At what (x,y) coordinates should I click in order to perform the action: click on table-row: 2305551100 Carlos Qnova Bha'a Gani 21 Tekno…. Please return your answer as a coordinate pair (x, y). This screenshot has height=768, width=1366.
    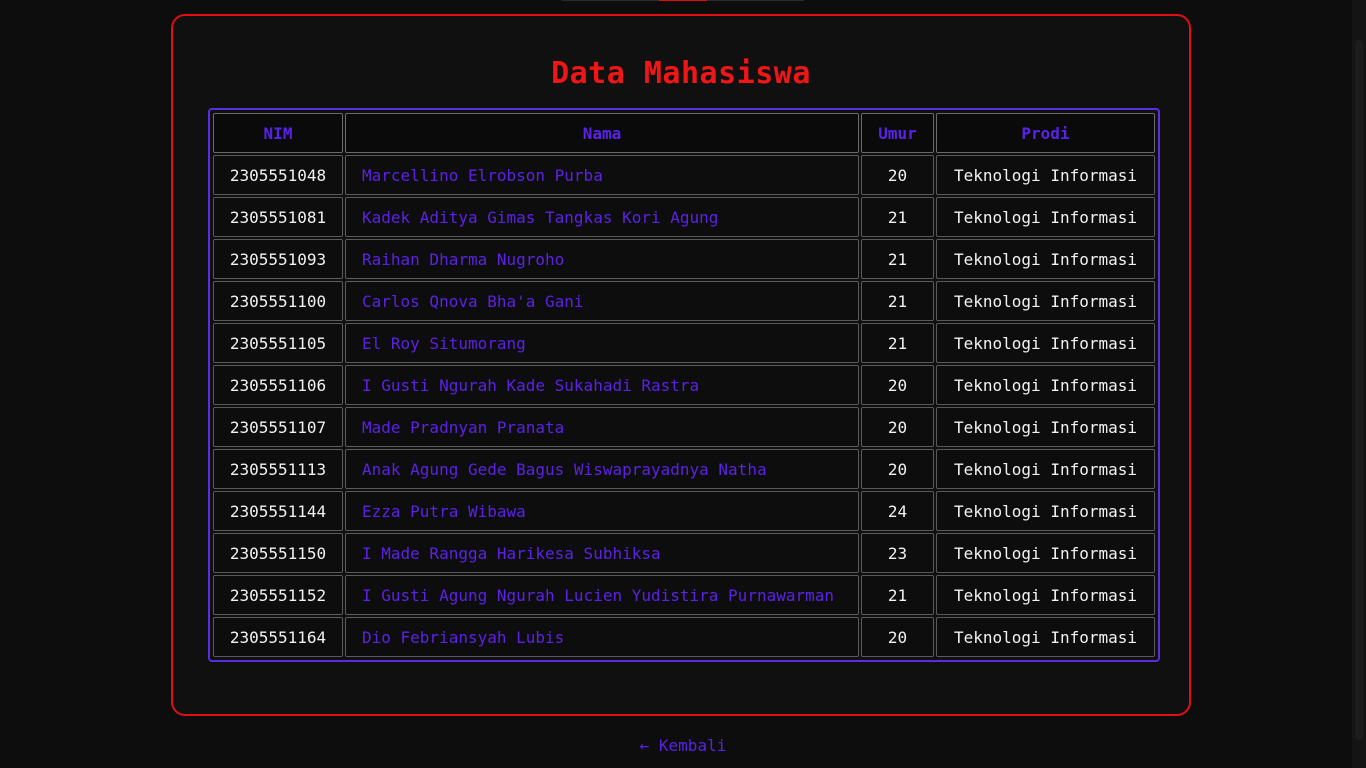
    Looking at the image, I should click on (684, 301).